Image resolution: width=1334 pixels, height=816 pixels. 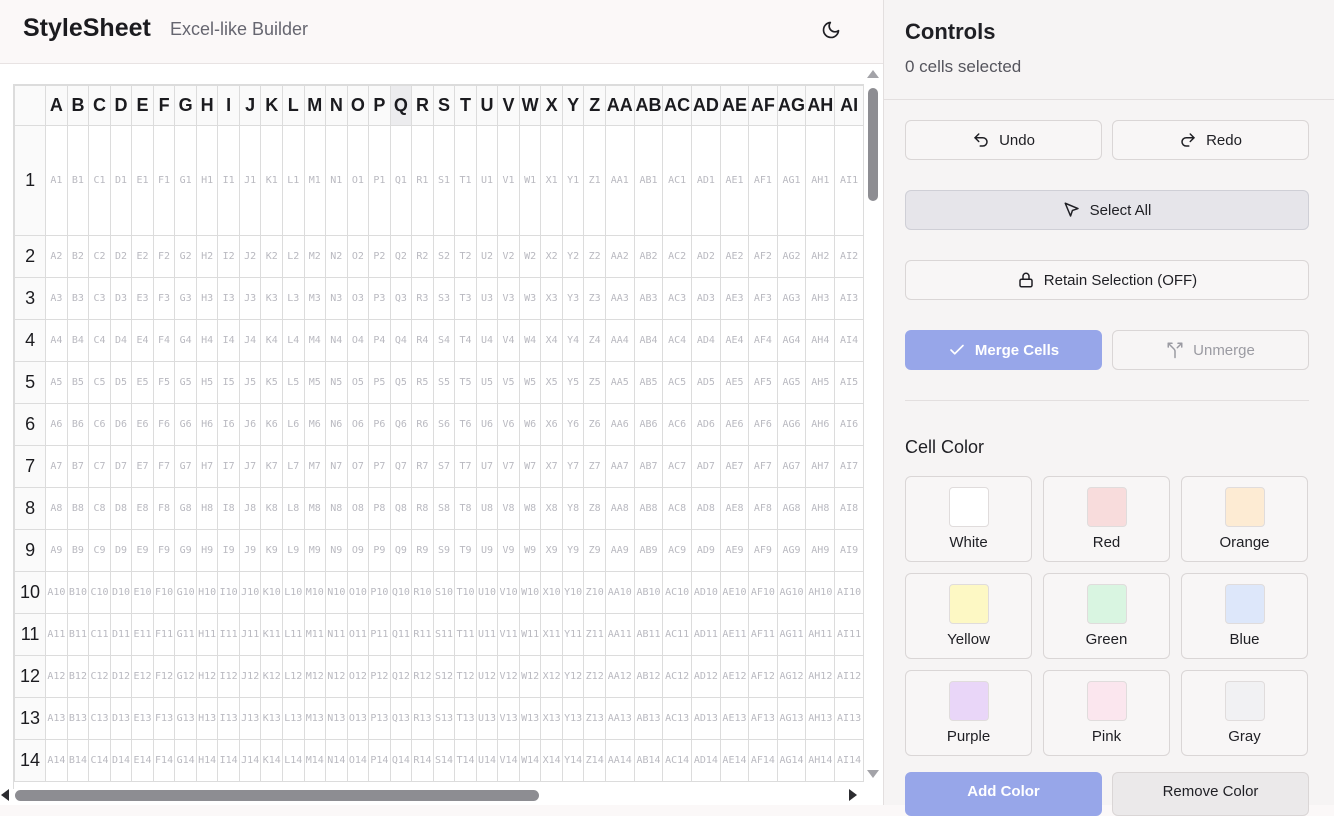 What do you see at coordinates (594, 298) in the screenshot?
I see `cell-z3: Z3` at bounding box center [594, 298].